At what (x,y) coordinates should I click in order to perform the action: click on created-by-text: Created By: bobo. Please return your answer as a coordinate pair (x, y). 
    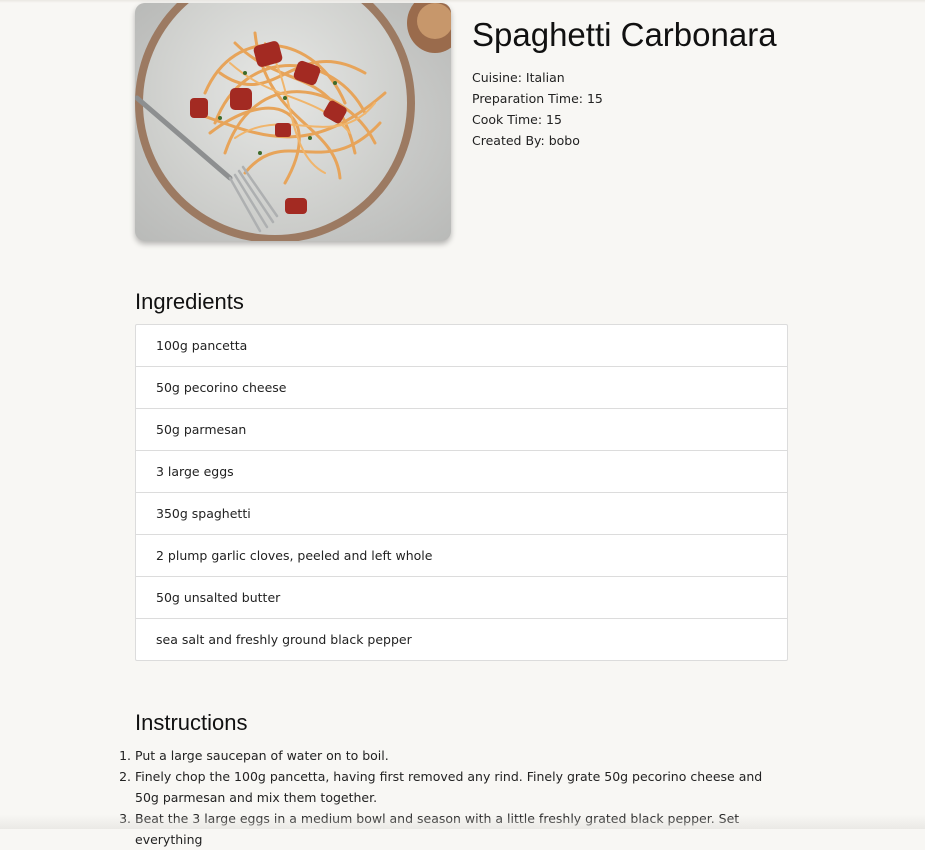
    Looking at the image, I should click on (526, 140).